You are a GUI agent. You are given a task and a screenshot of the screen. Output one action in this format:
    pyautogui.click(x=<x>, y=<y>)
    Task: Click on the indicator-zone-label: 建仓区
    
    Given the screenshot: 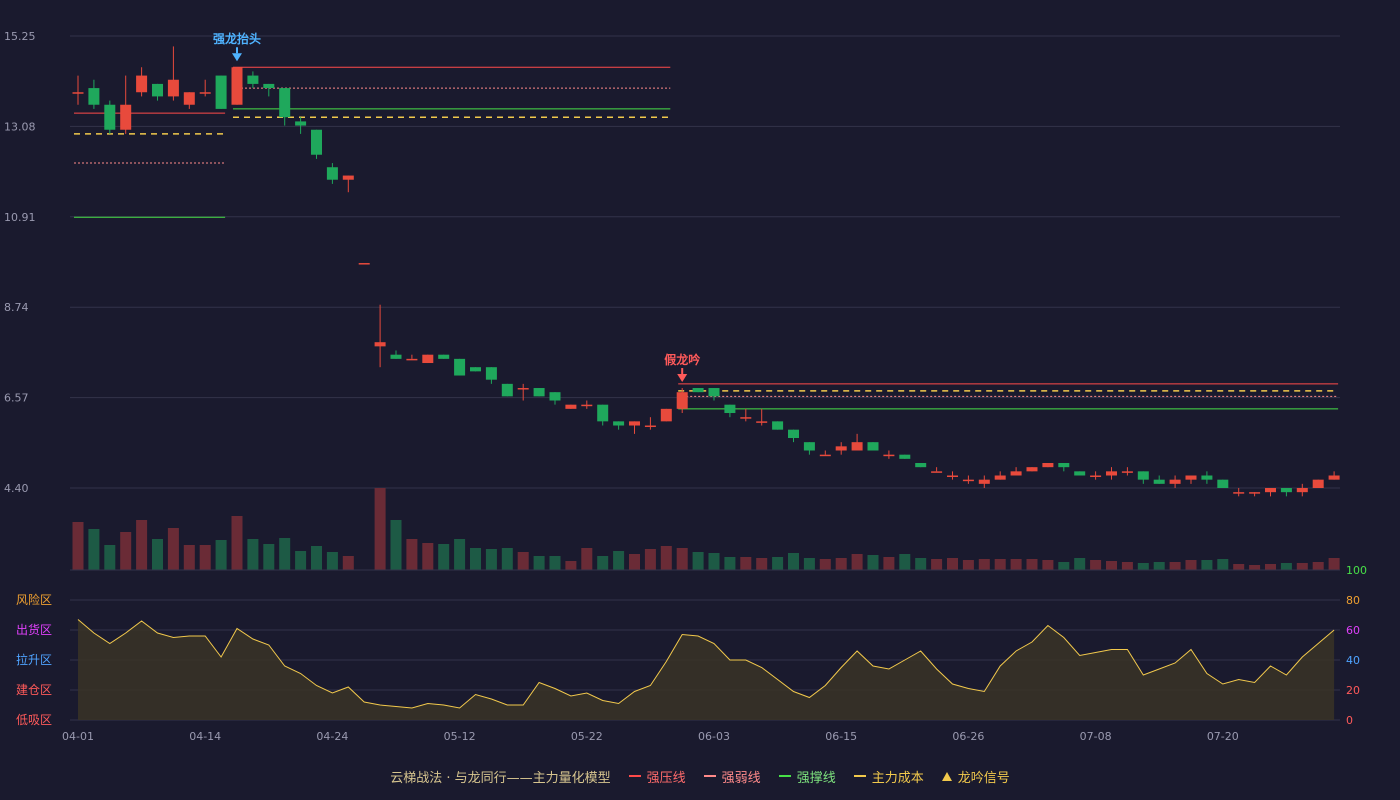 What is the action you would take?
    pyautogui.click(x=34, y=690)
    